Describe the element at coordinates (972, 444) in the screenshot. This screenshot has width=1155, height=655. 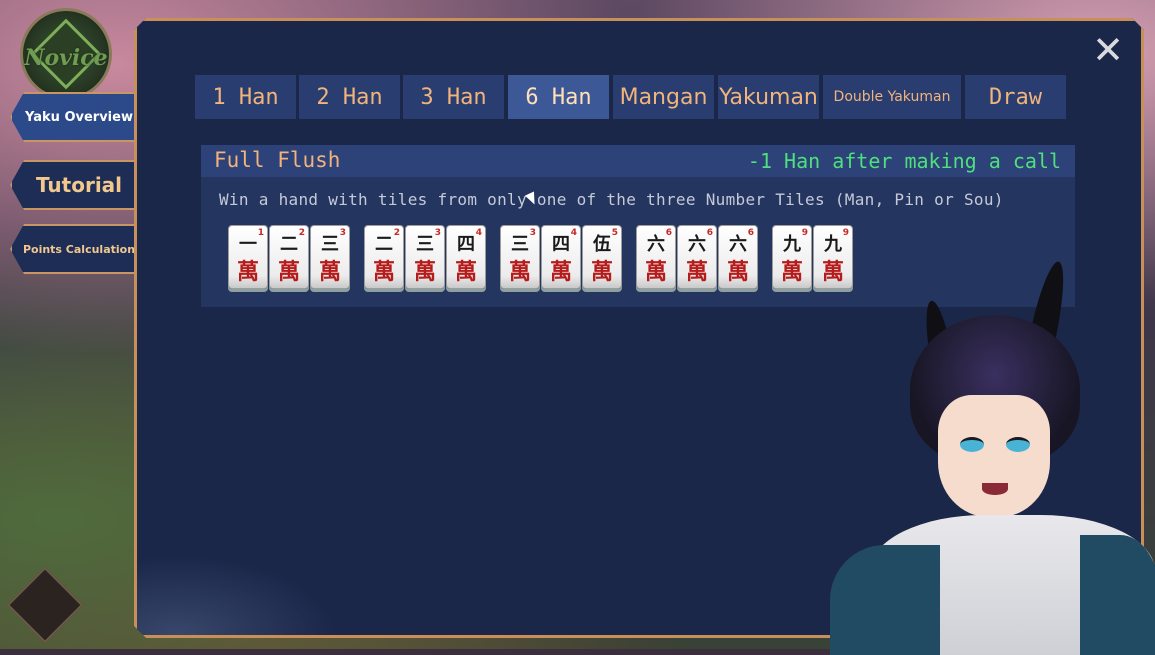
I see `left-eye-icon` at that location.